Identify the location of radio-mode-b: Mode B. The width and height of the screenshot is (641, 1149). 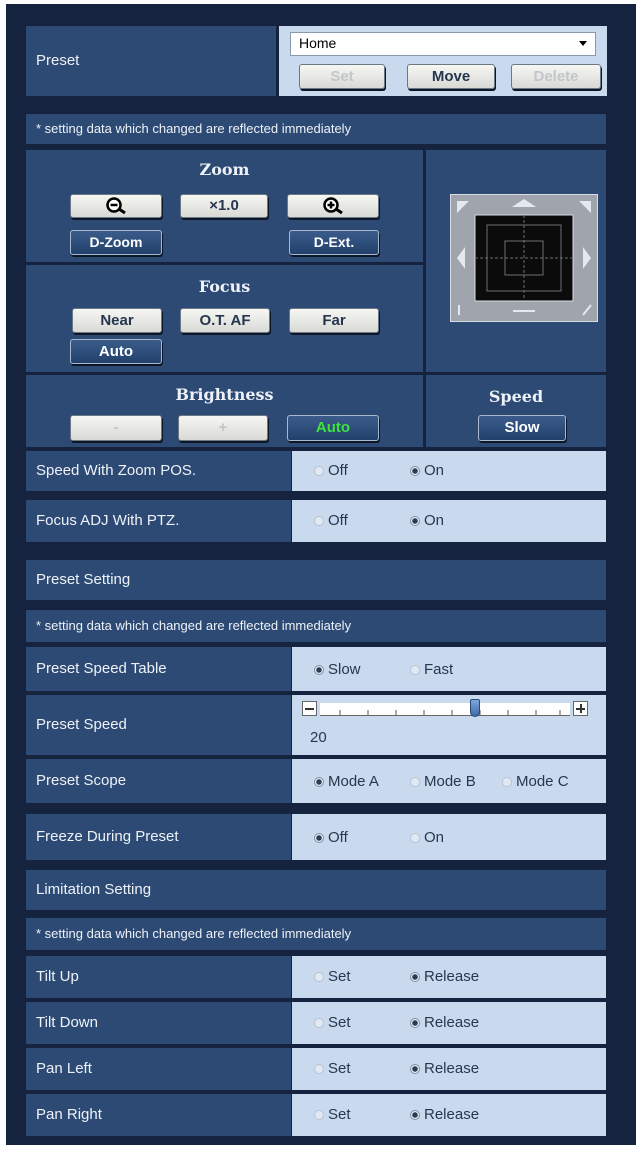
(443, 781).